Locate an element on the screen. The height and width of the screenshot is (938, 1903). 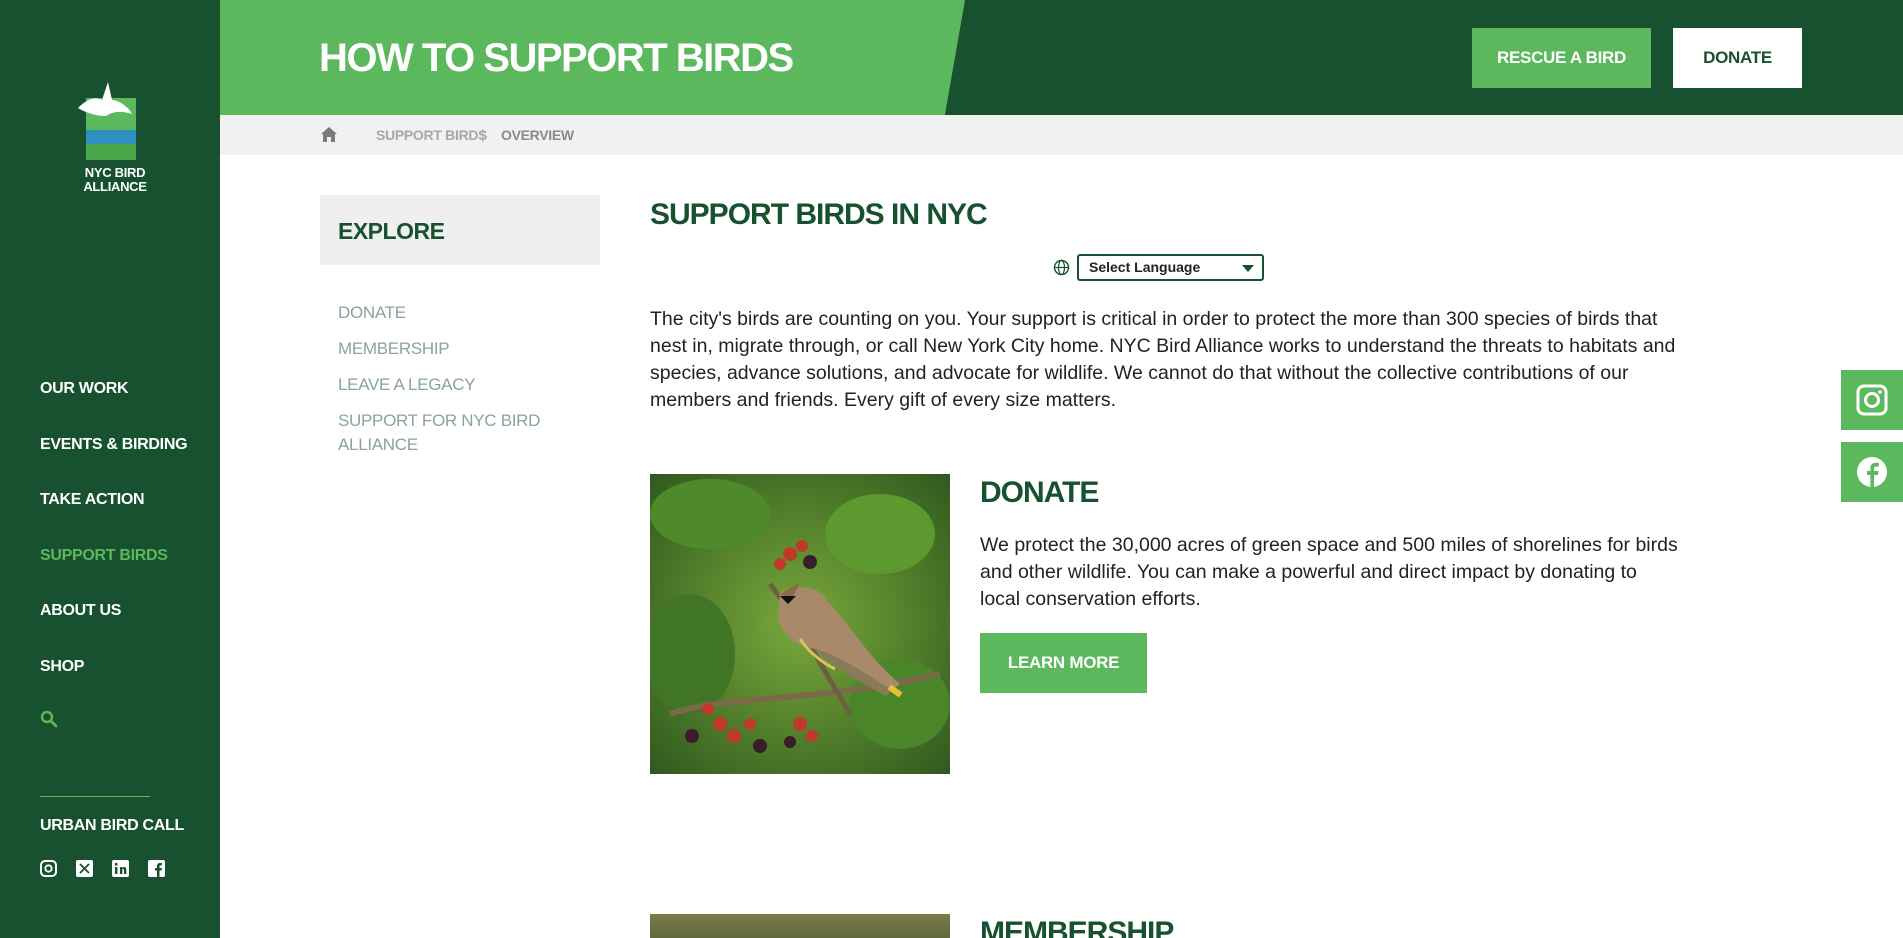
sidebar-item-our-work: OUR WORK is located at coordinates (113, 402).